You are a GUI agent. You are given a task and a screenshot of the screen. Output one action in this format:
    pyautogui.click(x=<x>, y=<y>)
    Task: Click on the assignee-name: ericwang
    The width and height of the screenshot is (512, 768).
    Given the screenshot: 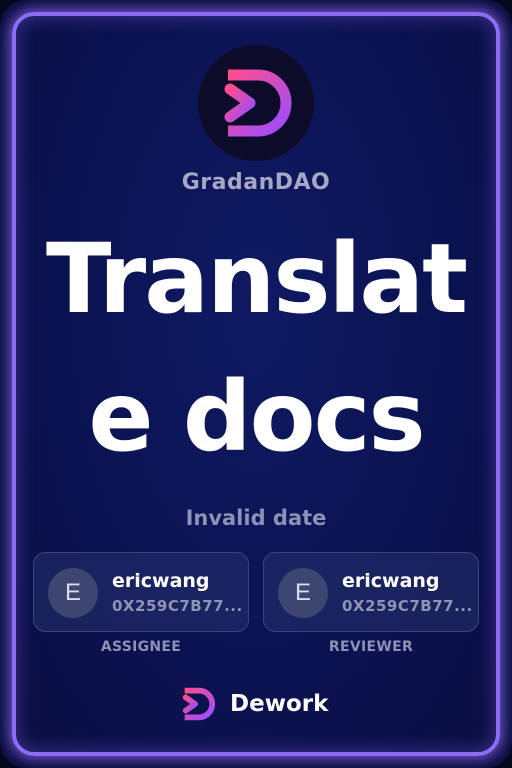 What is the action you would take?
    pyautogui.click(x=161, y=581)
    